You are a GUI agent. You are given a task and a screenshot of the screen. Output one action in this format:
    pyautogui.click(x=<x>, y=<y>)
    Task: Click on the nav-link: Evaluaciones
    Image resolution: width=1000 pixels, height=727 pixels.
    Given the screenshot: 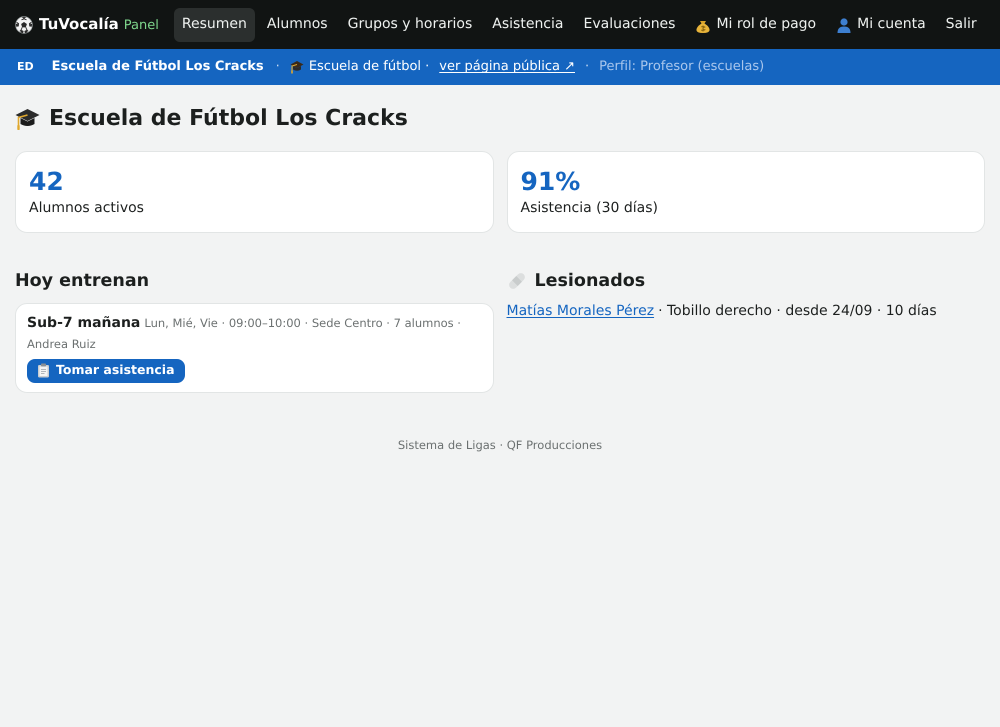 What is the action you would take?
    pyautogui.click(x=629, y=25)
    